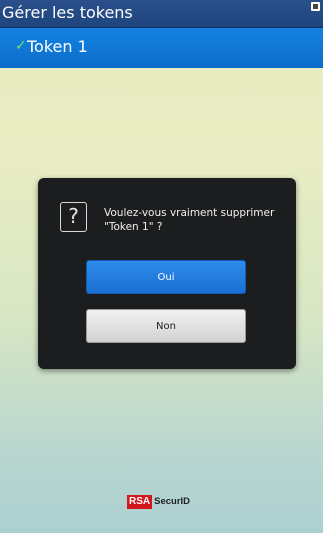  Describe the element at coordinates (67, 12) in the screenshot. I see `page-title: Gérer les tokens` at that location.